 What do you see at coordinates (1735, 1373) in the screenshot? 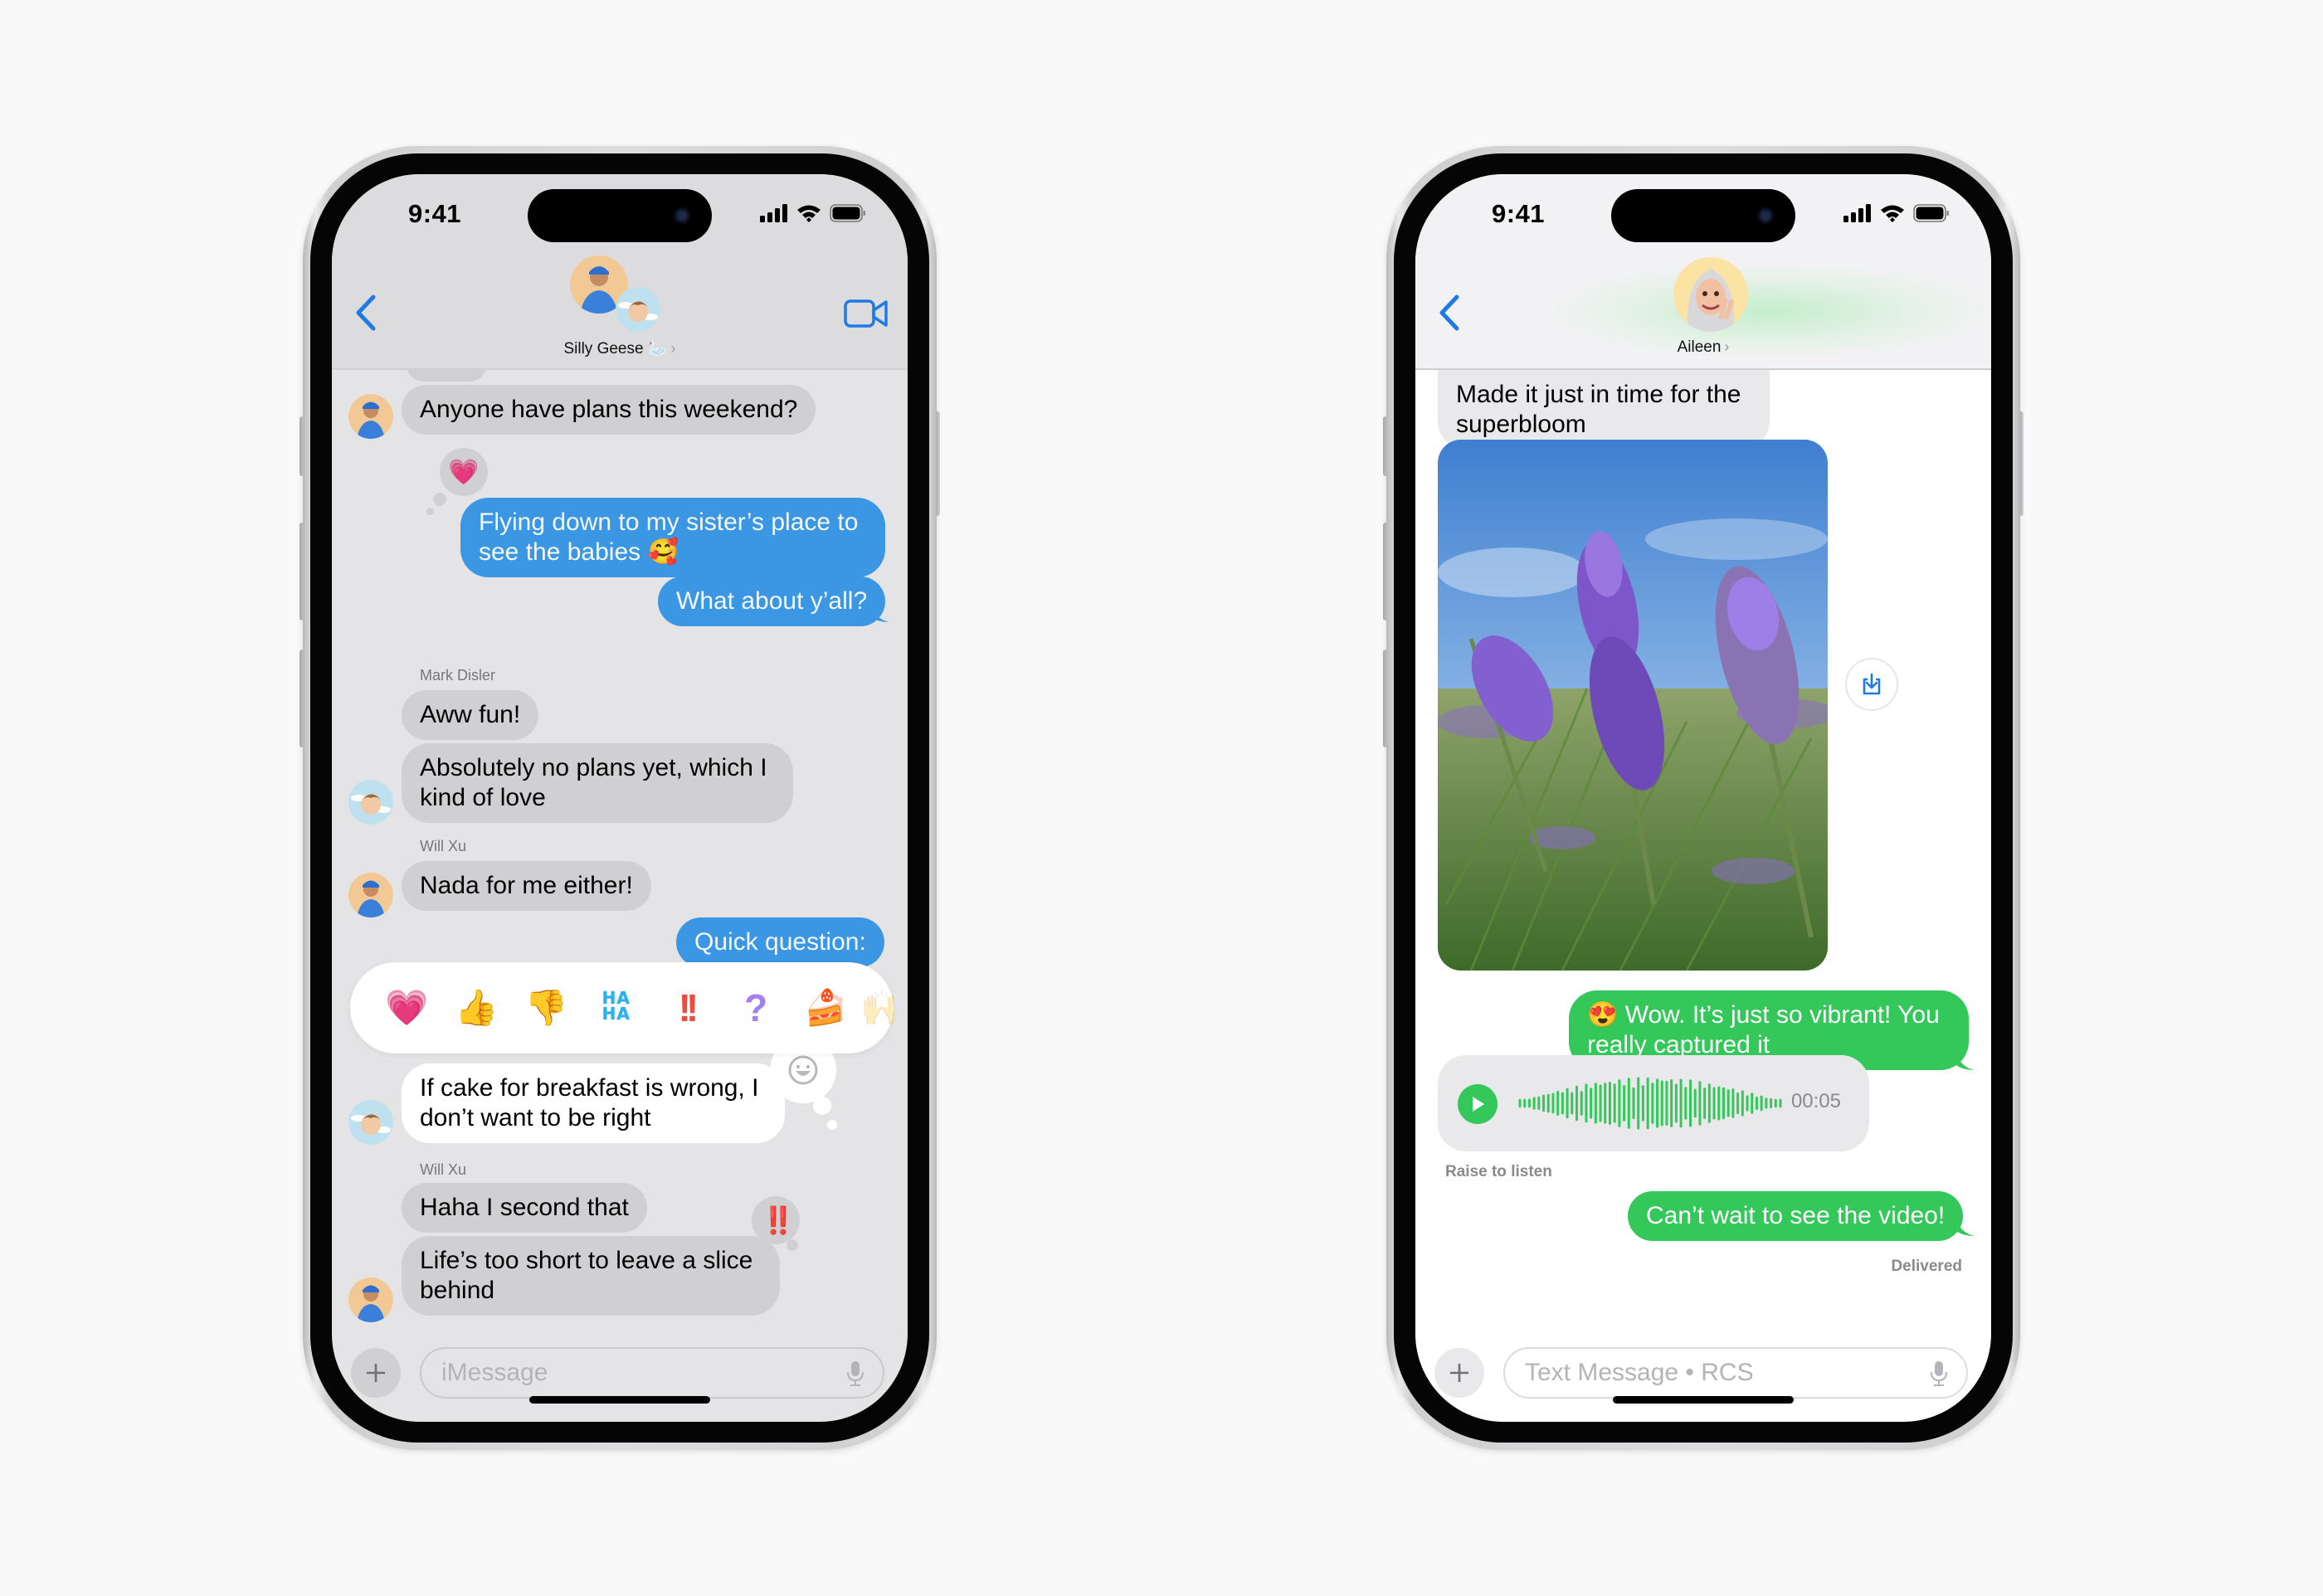
I see `message-input: Text Message • RCS` at bounding box center [1735, 1373].